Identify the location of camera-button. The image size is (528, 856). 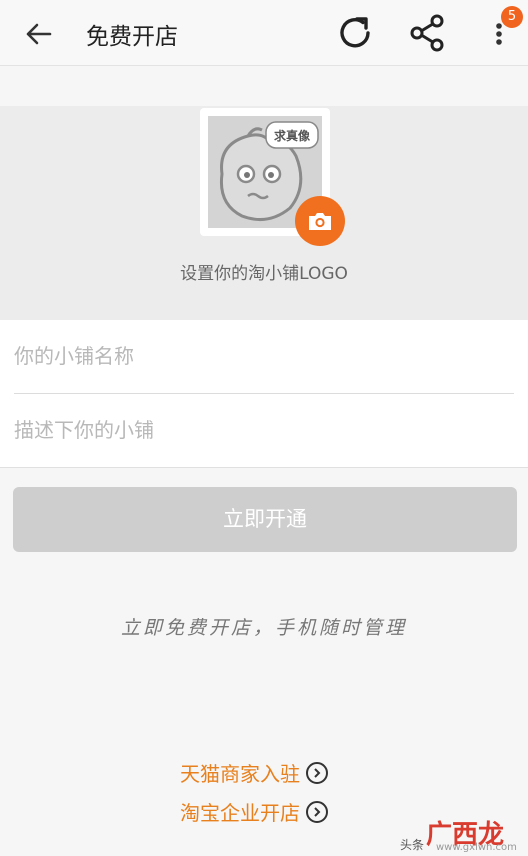
(320, 221).